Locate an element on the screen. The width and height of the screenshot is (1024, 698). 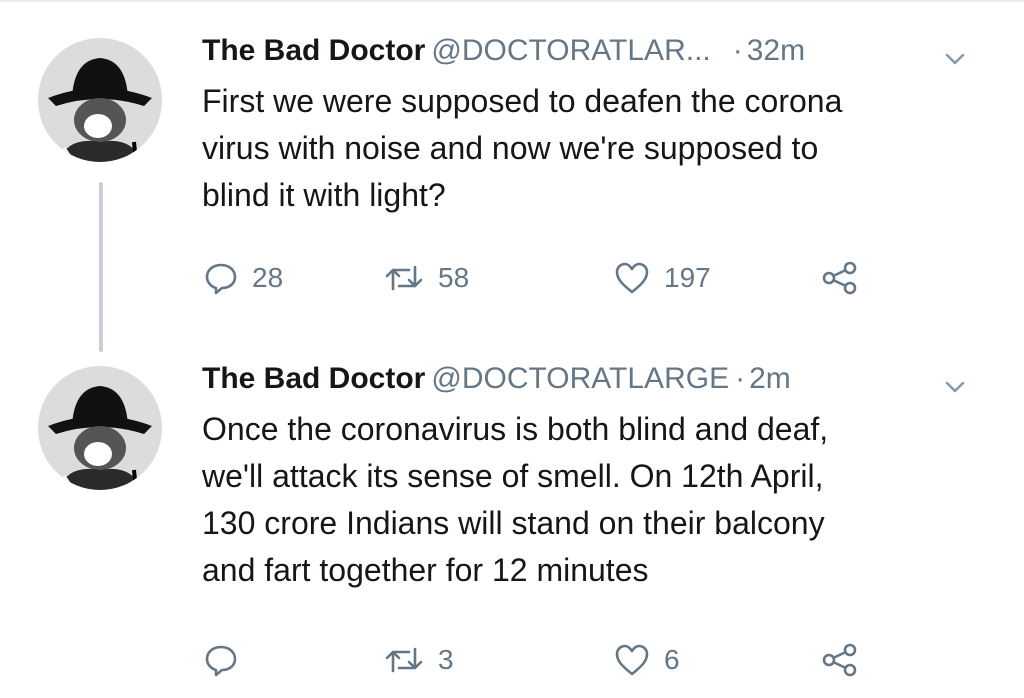
tweet-header: The Bad Doctor @DOCTORATLAR... · 32m is located at coordinates (601, 51).